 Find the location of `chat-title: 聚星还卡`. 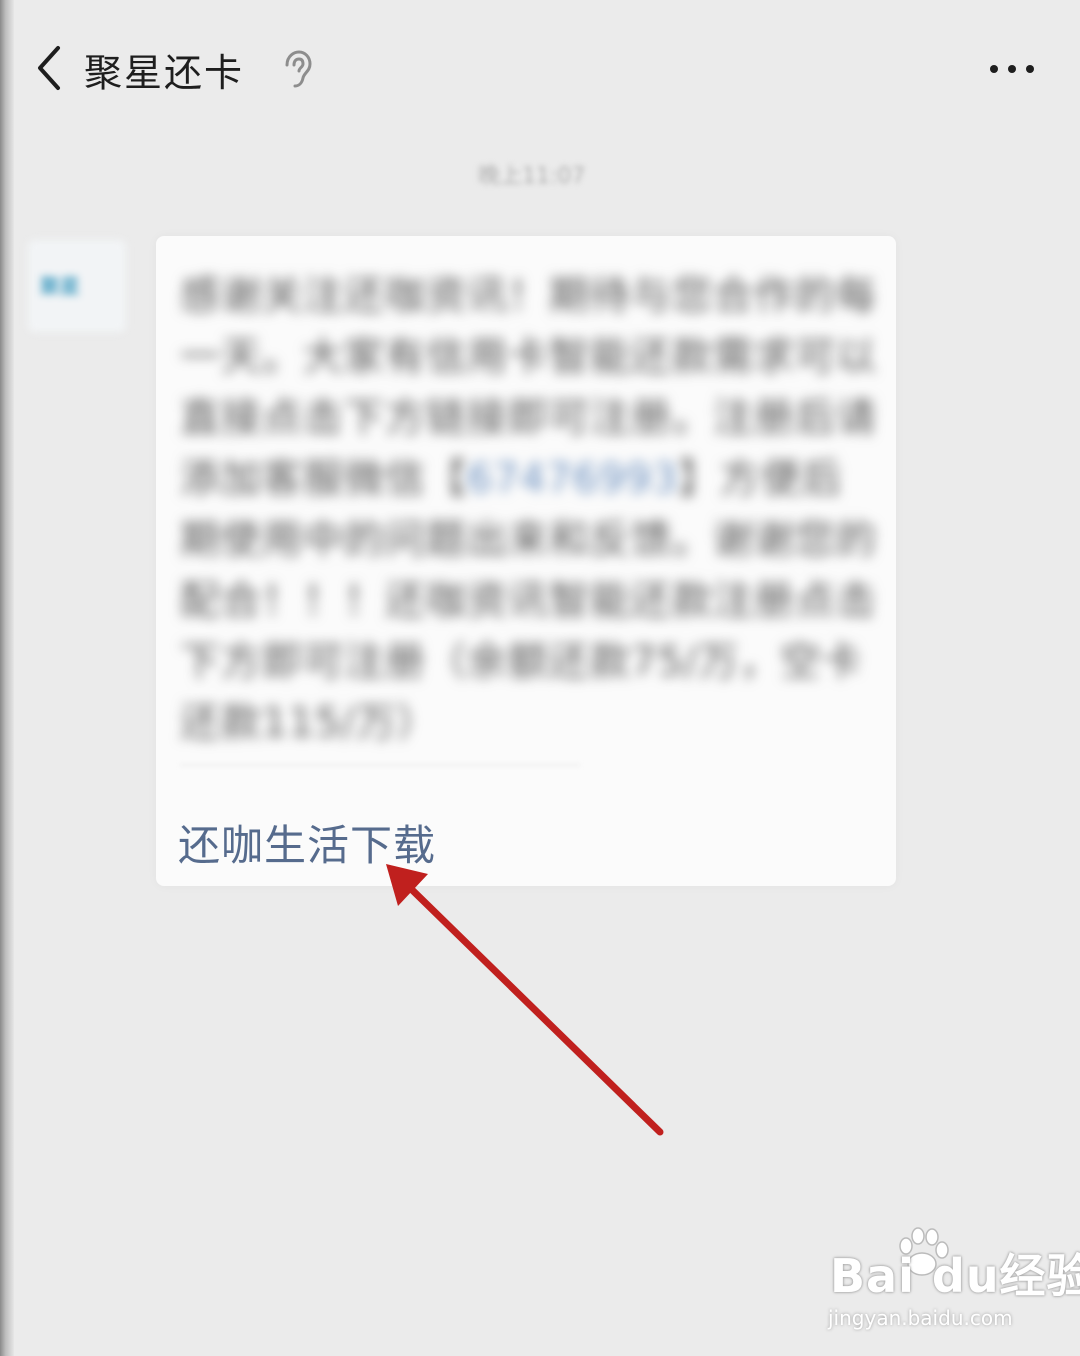

chat-title: 聚星还卡 is located at coordinates (164, 73).